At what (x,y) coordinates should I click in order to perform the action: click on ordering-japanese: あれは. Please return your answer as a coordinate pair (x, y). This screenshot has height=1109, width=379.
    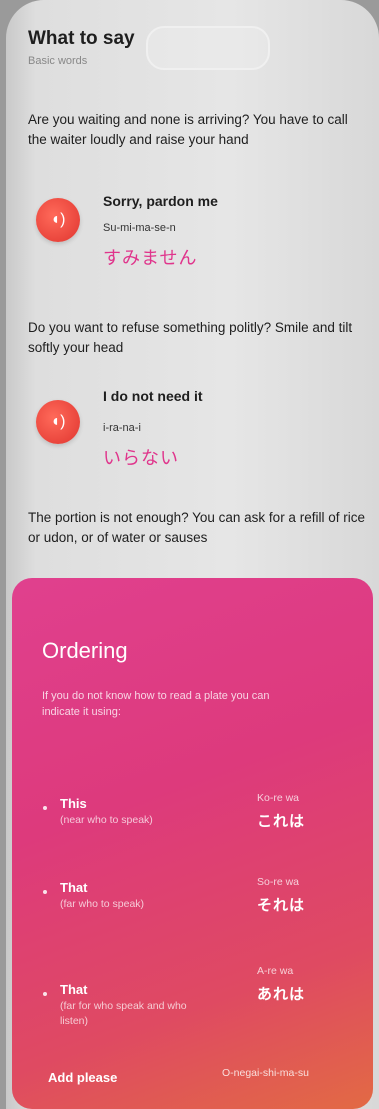
    Looking at the image, I should click on (281, 994).